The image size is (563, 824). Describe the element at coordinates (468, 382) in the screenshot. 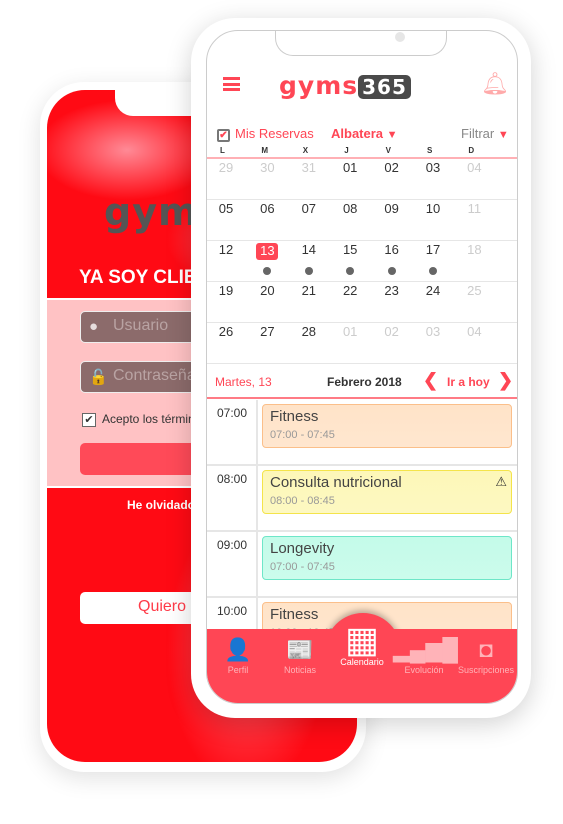

I see `today-button: Ir a hoy` at that location.